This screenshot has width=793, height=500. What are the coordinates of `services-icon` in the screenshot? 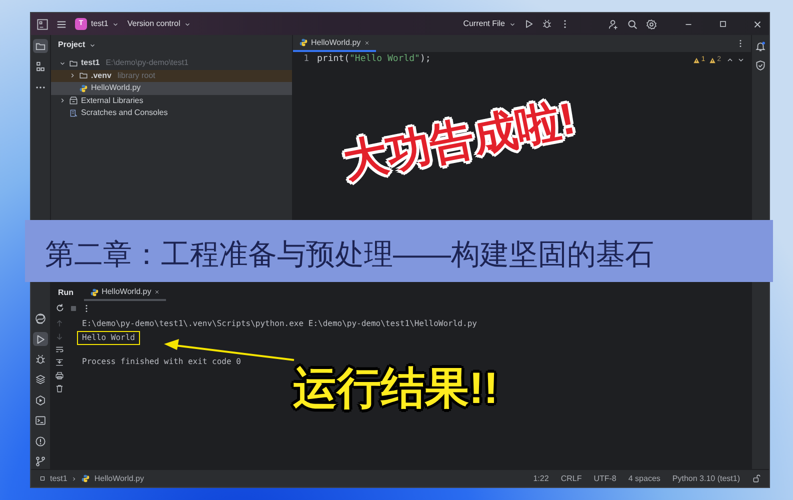 It's located at (40, 400).